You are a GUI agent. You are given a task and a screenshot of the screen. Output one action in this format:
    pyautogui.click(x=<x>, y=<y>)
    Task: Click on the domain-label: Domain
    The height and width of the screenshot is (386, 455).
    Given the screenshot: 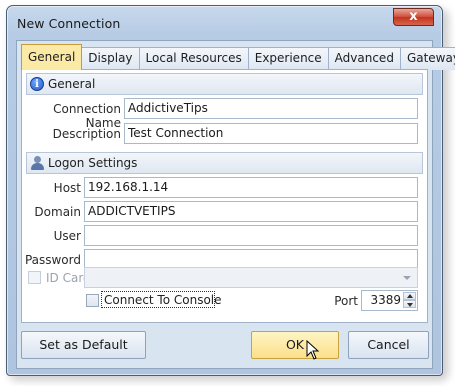 What is the action you would take?
    pyautogui.click(x=57, y=212)
    